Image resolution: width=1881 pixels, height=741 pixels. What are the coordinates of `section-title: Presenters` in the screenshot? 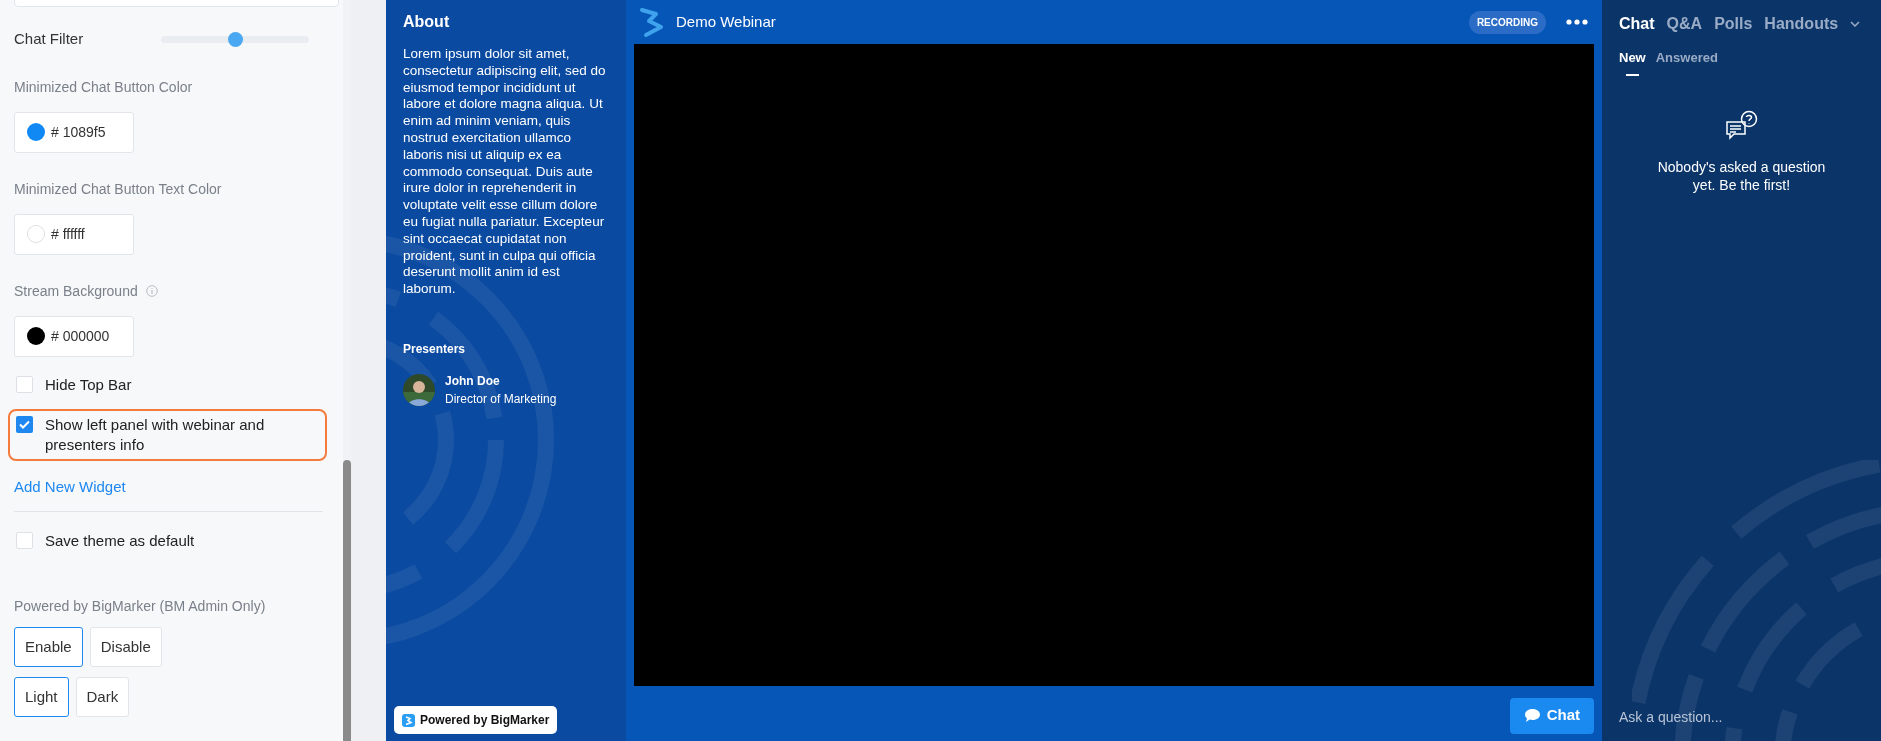 It's located at (435, 349).